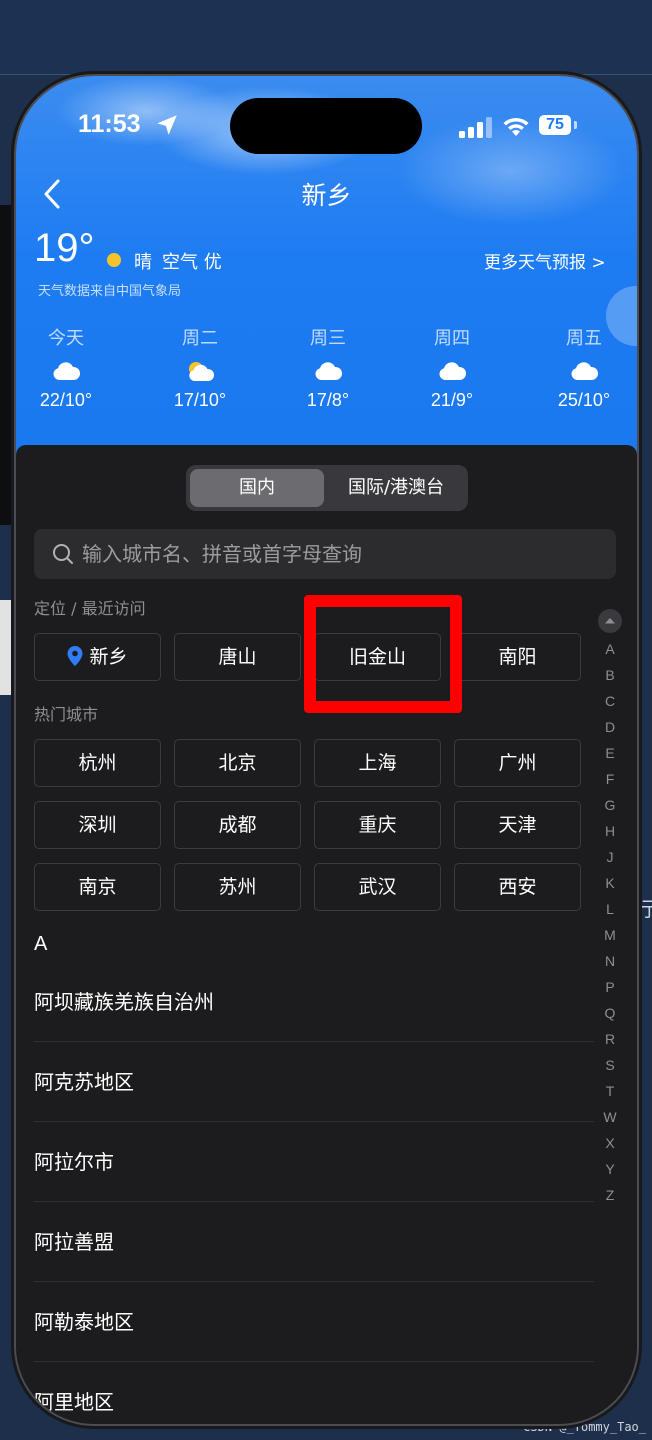 The height and width of the screenshot is (1440, 652). What do you see at coordinates (41, 944) in the screenshot?
I see `section-letter-header: A` at bounding box center [41, 944].